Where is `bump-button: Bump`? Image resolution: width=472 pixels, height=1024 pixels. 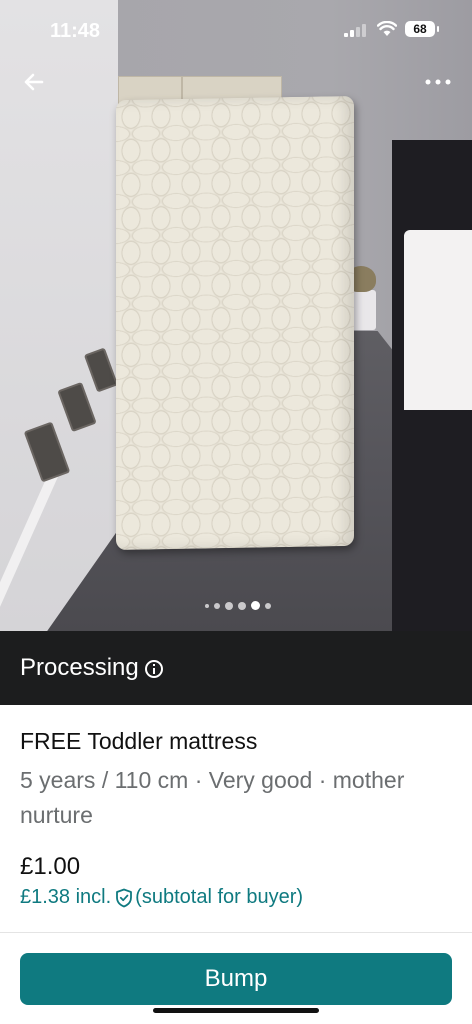 bump-button: Bump is located at coordinates (236, 979).